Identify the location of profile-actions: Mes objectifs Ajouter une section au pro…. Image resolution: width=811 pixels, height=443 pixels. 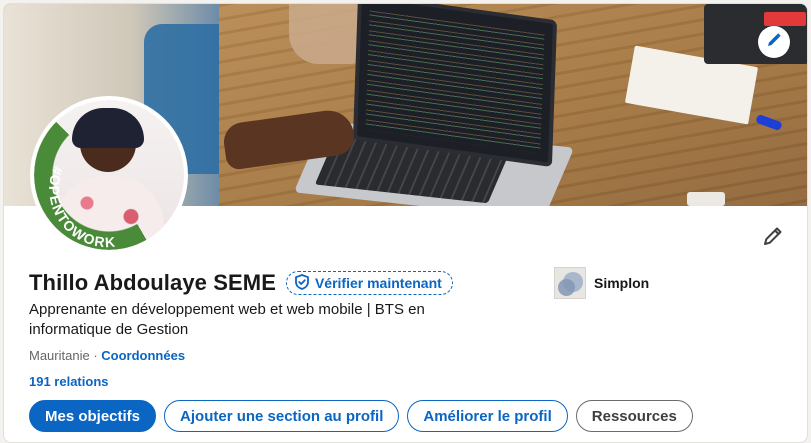
(361, 416).